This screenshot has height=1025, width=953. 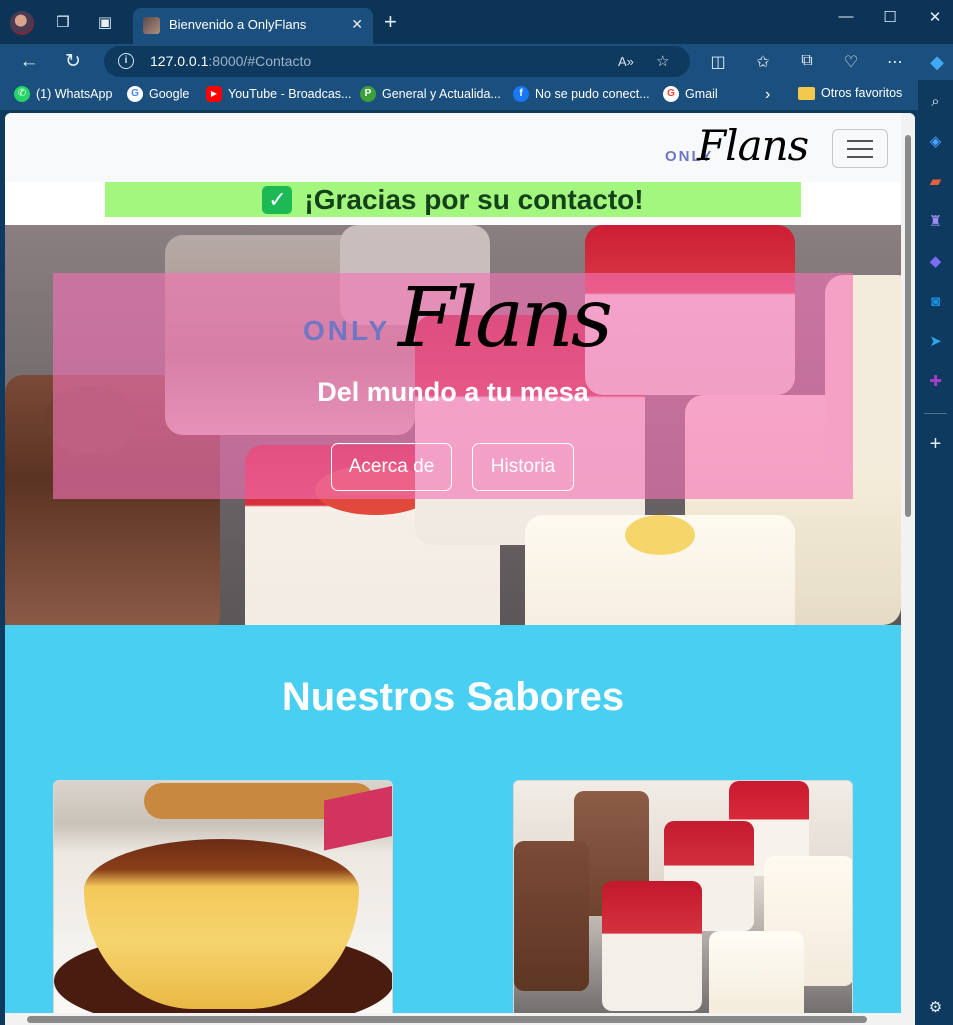 I want to click on split-screen-icon: ◫, so click(x=718, y=62).